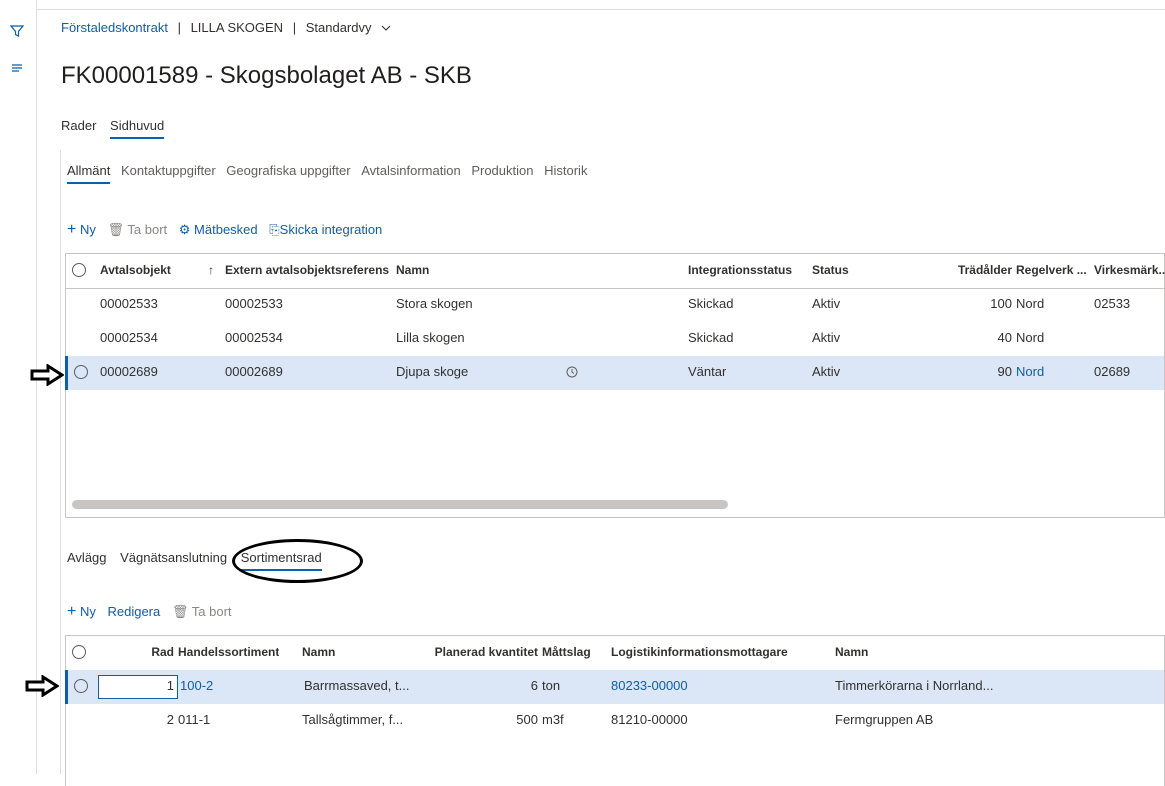 Image resolution: width=1165 pixels, height=786 pixels. I want to click on cell-rad: 1, so click(170, 685).